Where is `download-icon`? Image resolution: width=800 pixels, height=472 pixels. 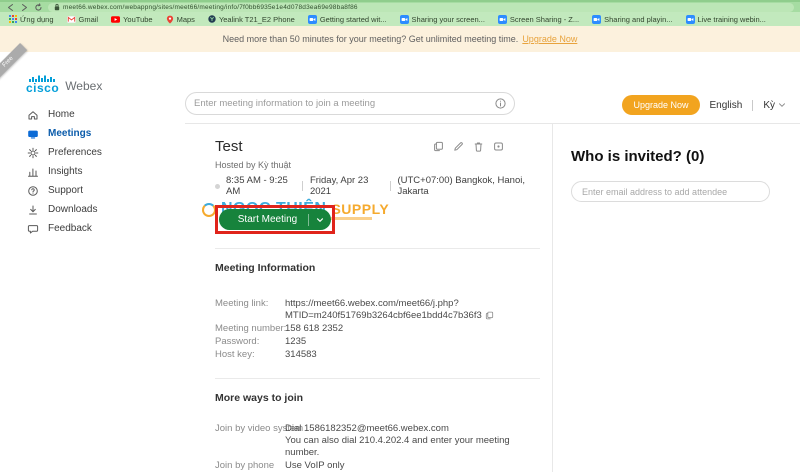
download-icon is located at coordinates (33, 210).